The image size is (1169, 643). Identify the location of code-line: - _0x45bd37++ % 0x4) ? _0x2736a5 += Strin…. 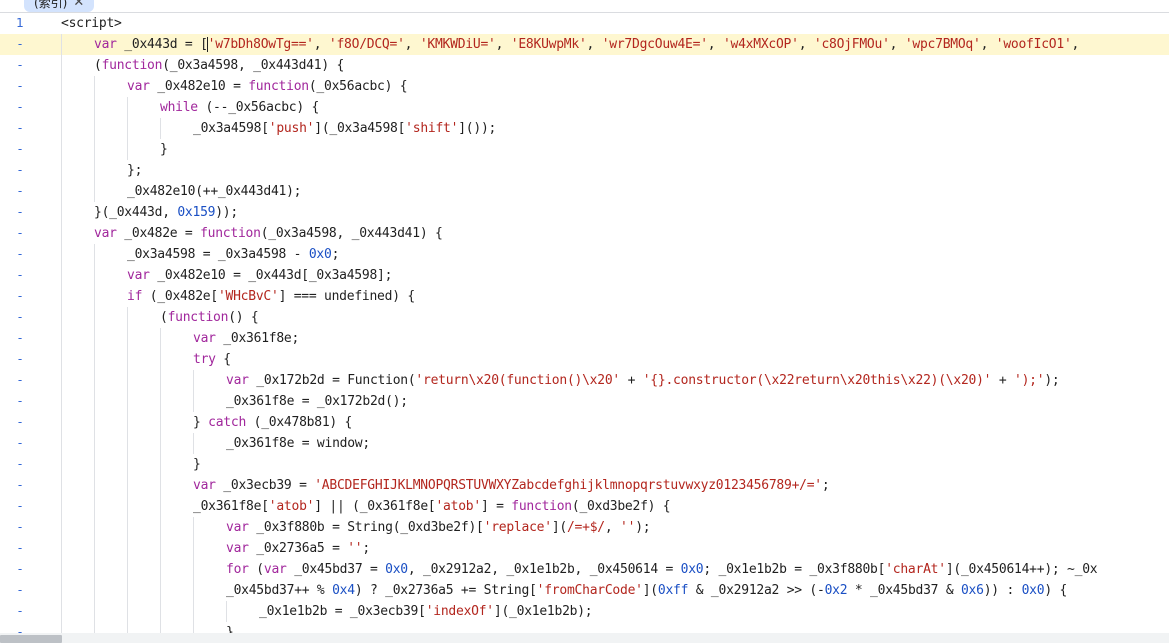
(584, 590).